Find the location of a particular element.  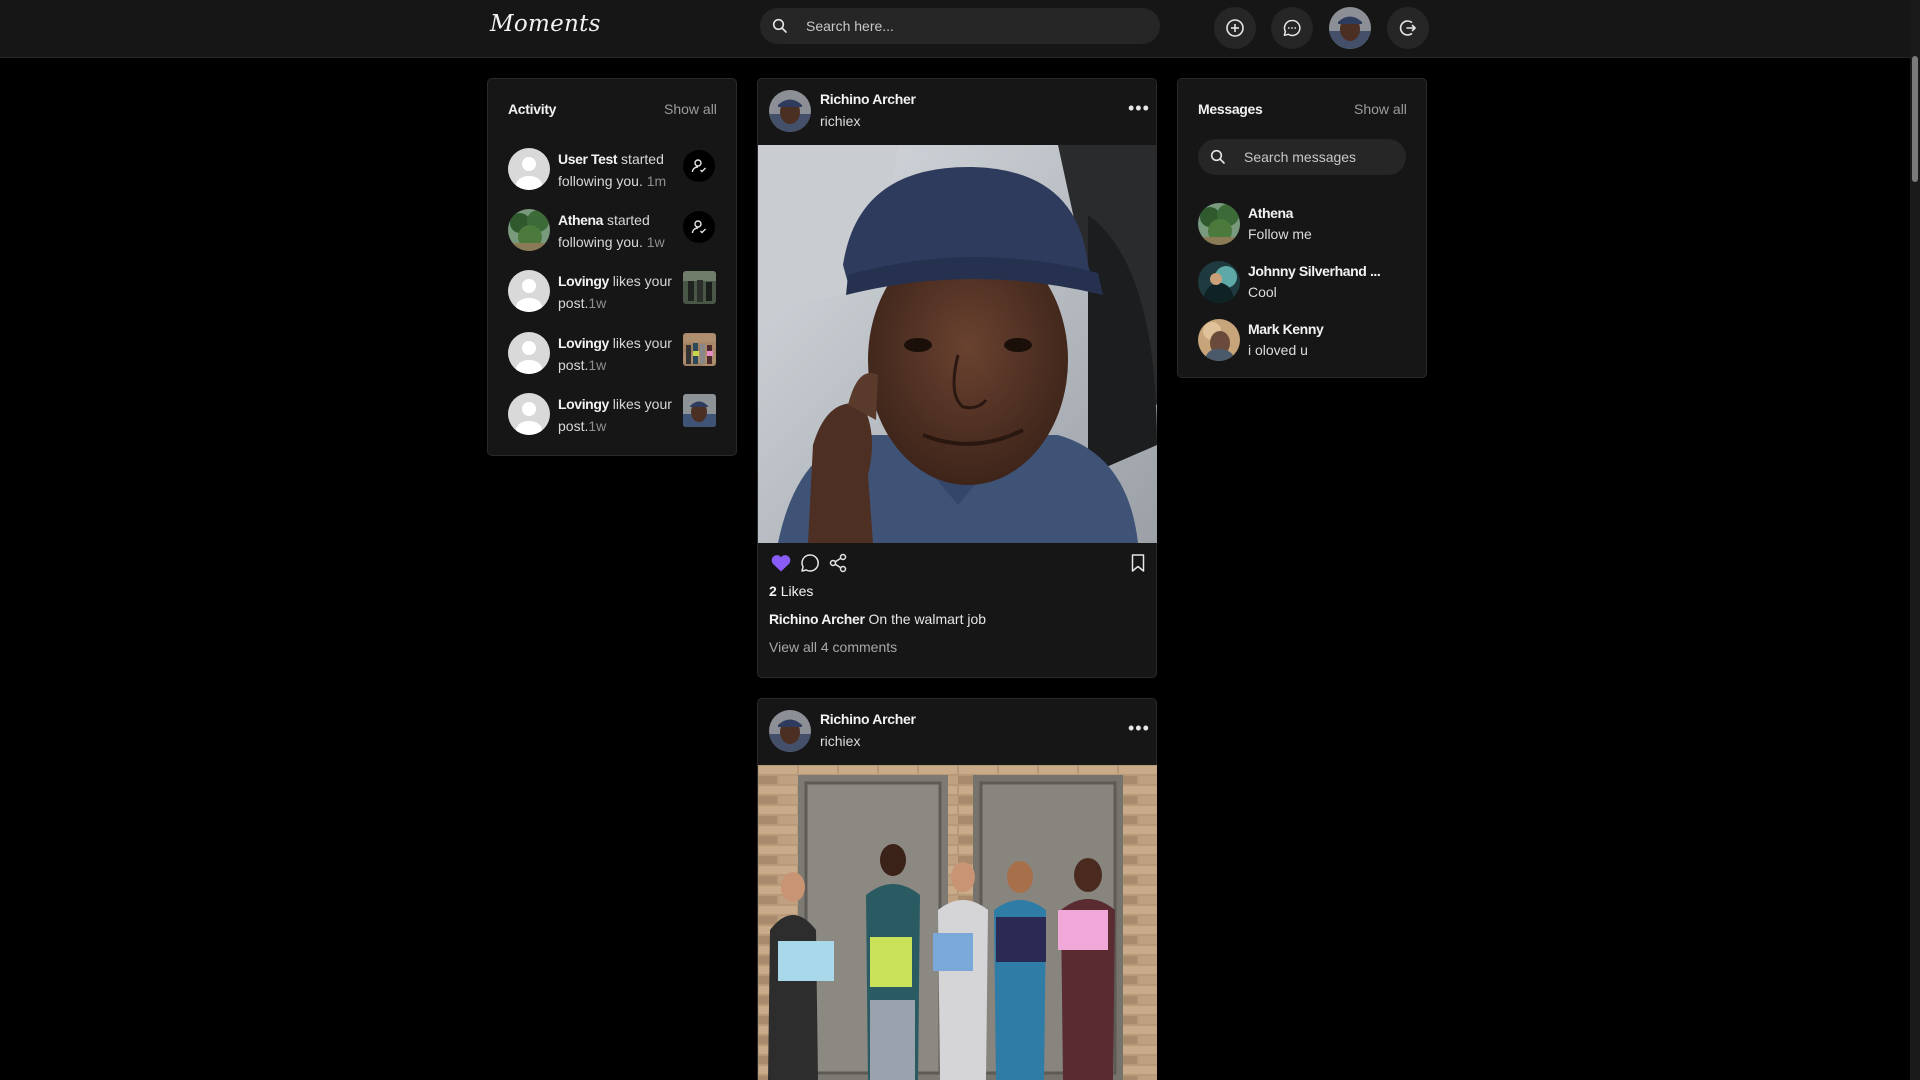

message-thread: Mark Kenny i oloved u is located at coordinates (1308, 342).